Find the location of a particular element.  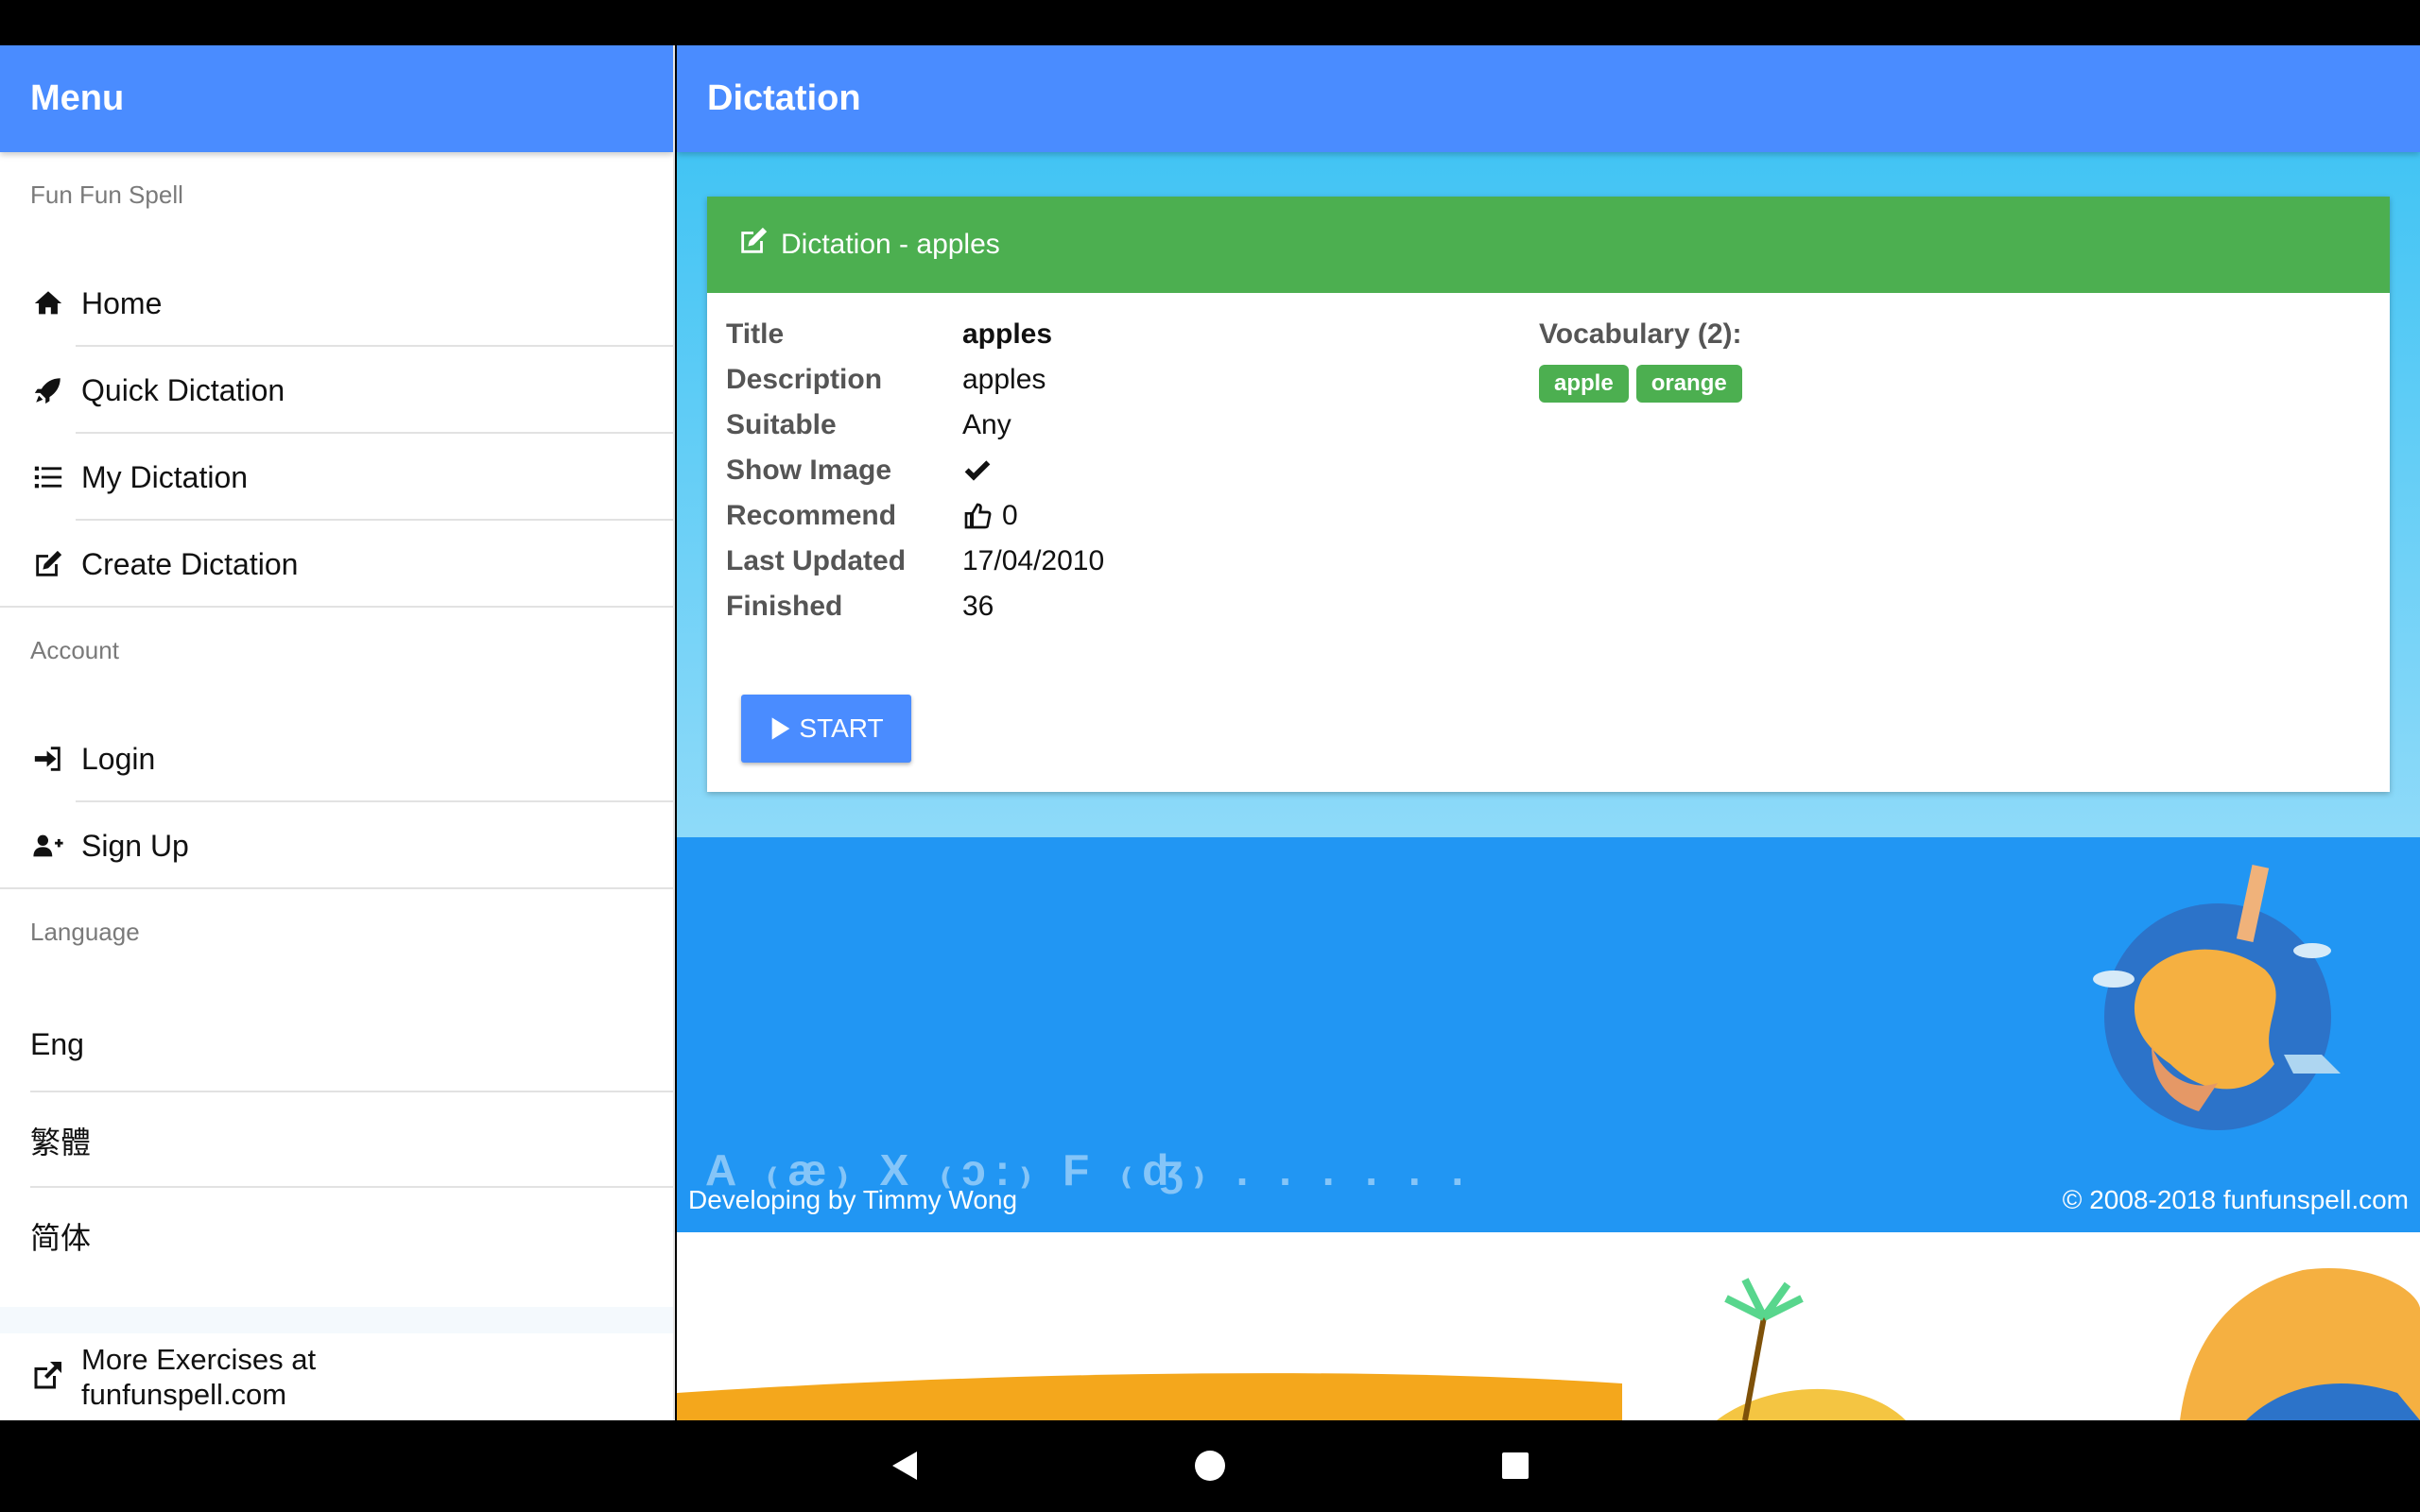

brand-label: Fun Fun Spell is located at coordinates (107, 194).